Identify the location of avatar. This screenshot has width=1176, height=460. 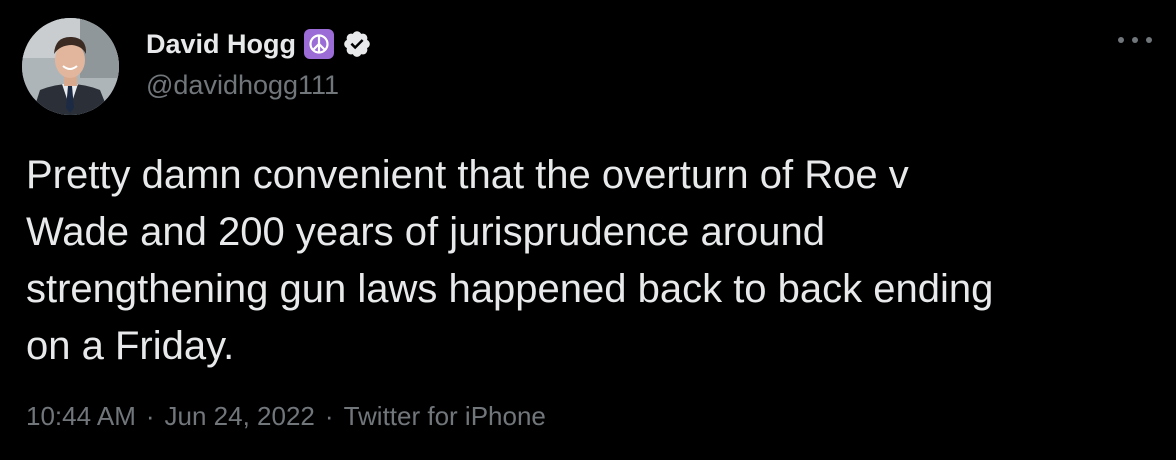
(70, 66).